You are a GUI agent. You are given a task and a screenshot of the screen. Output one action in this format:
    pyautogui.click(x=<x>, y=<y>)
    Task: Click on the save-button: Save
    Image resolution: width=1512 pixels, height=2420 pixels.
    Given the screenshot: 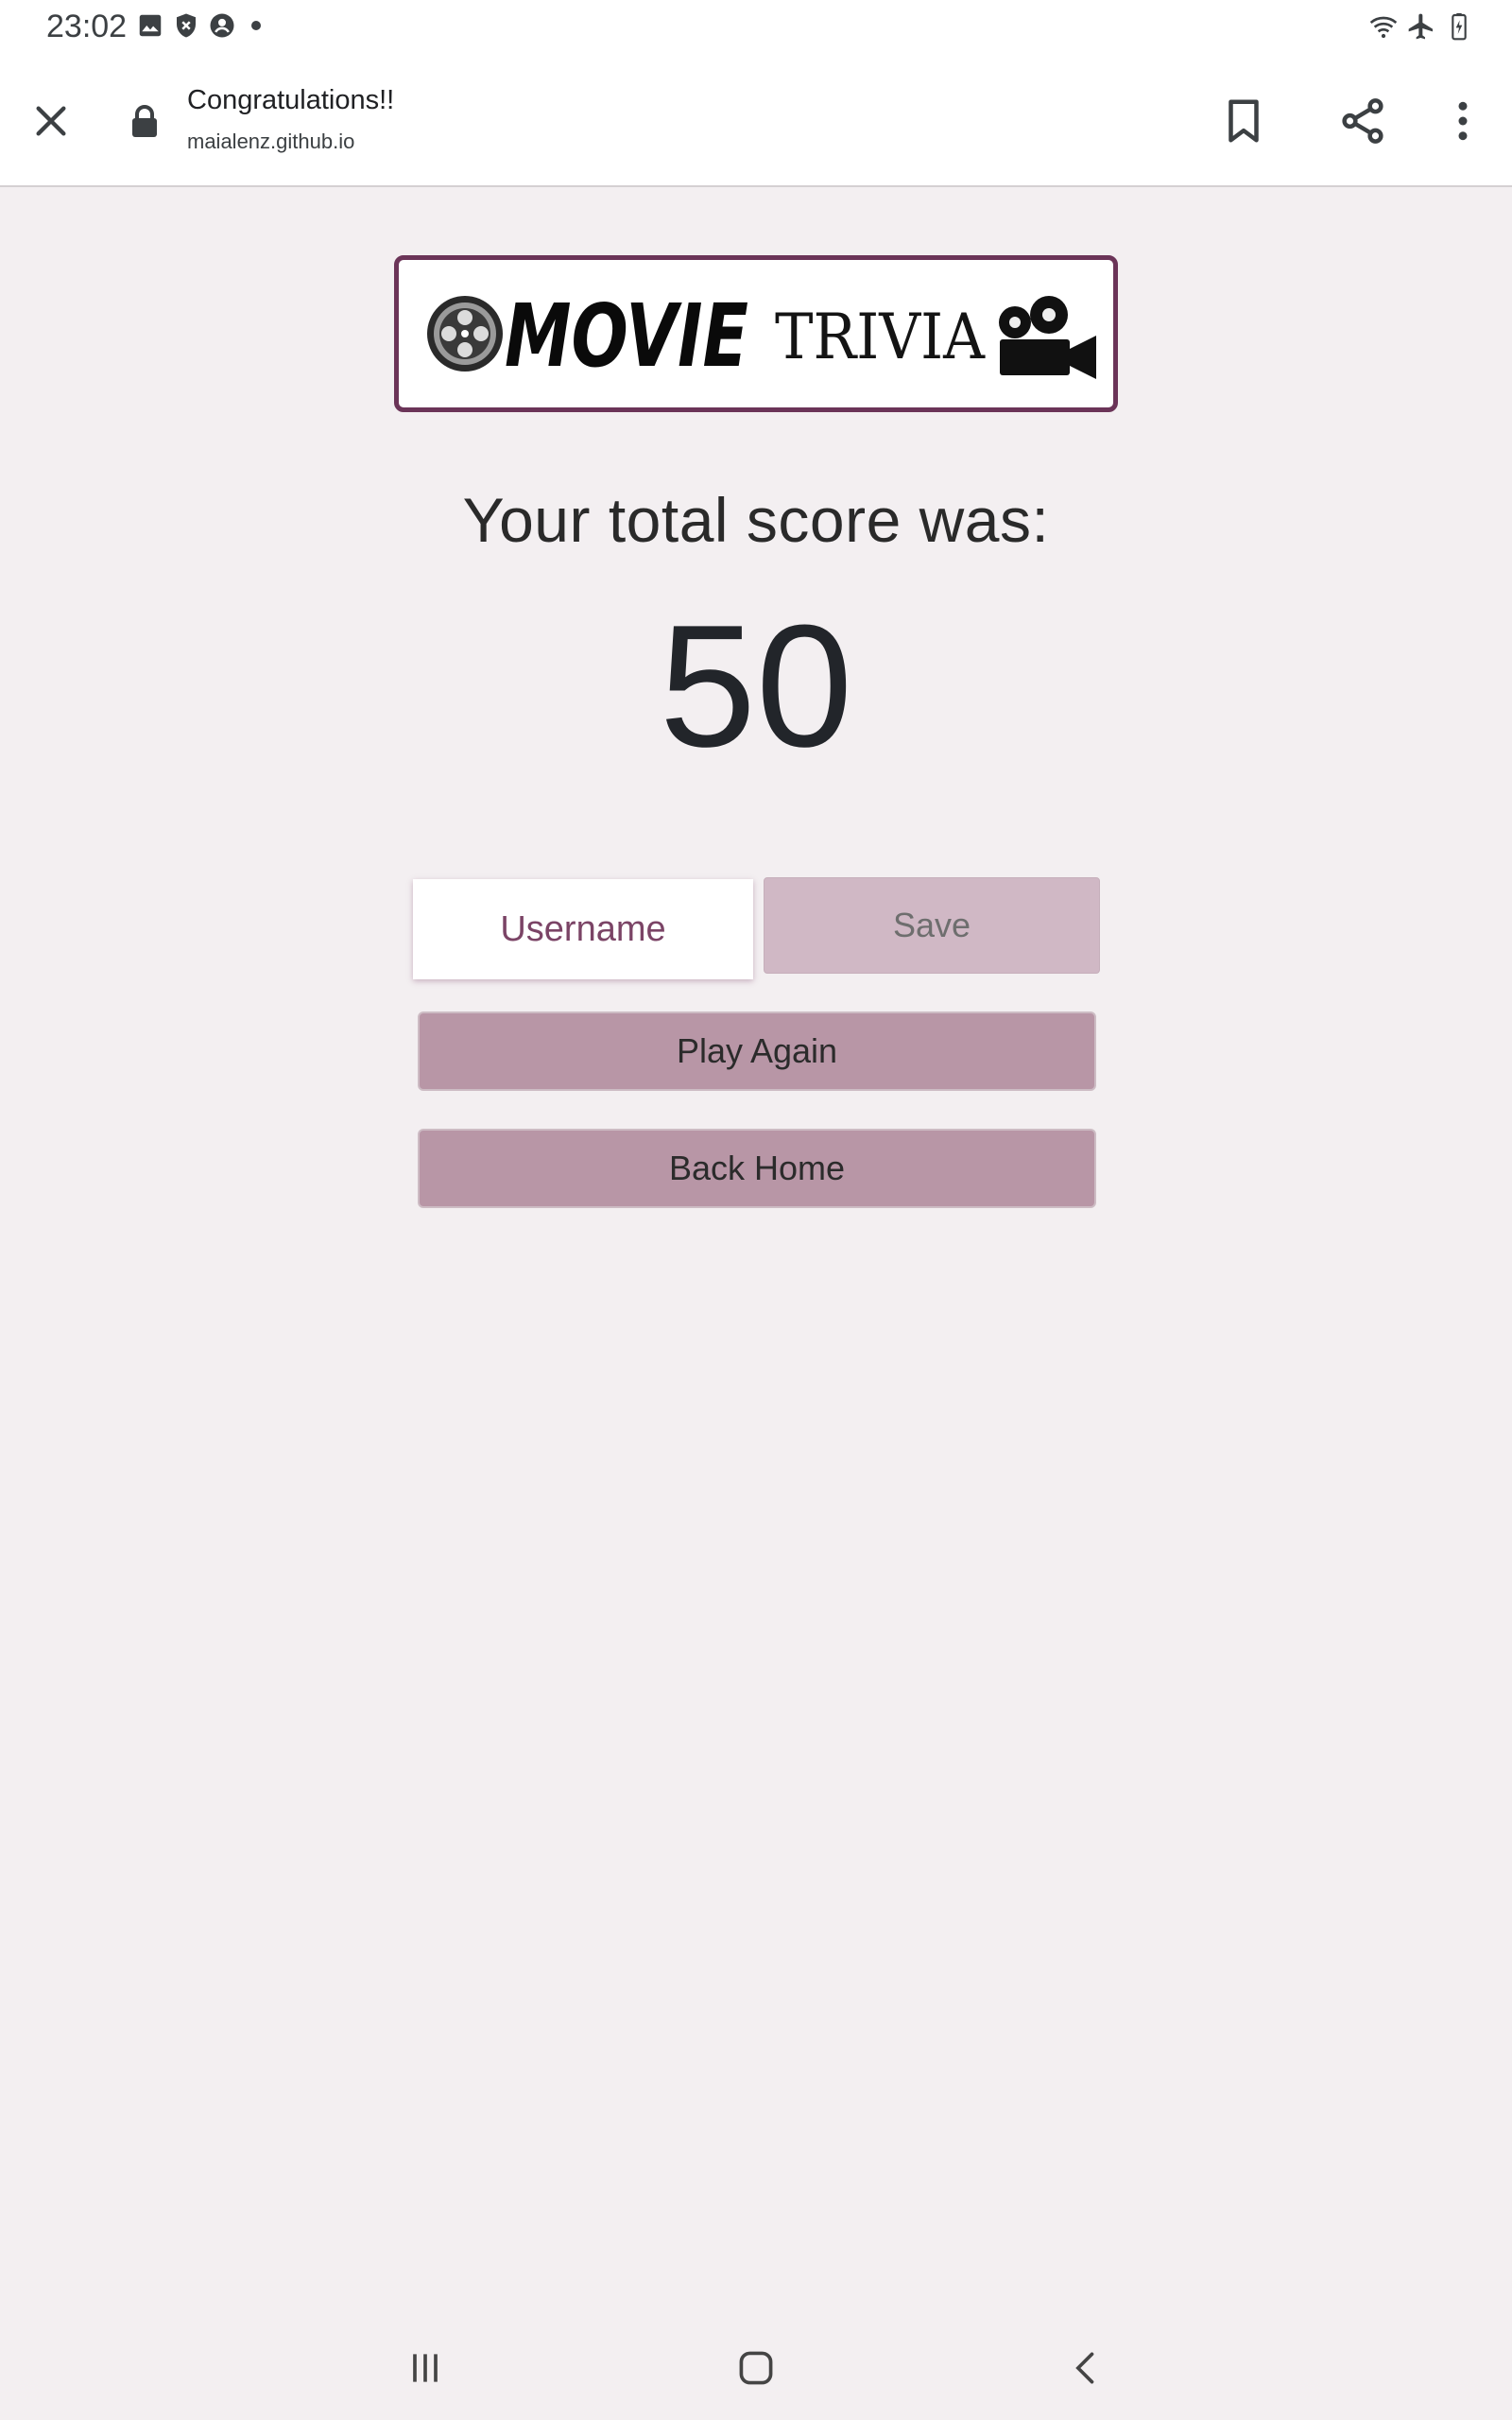 What is the action you would take?
    pyautogui.click(x=932, y=925)
    